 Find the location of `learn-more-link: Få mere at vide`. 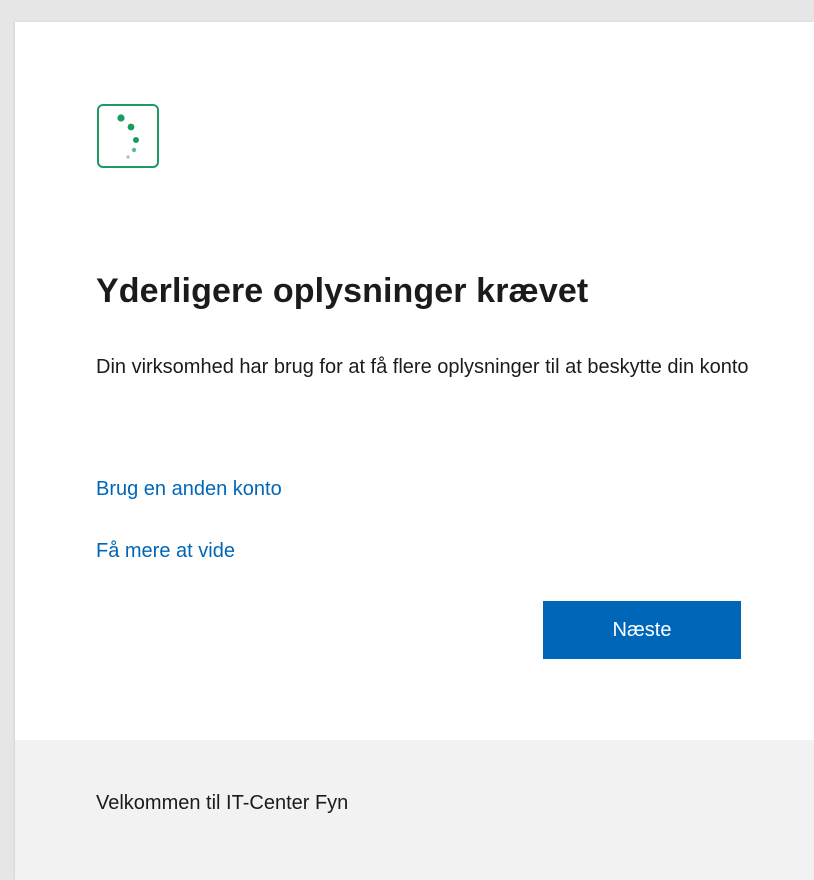

learn-more-link: Få mere at vide is located at coordinates (165, 551).